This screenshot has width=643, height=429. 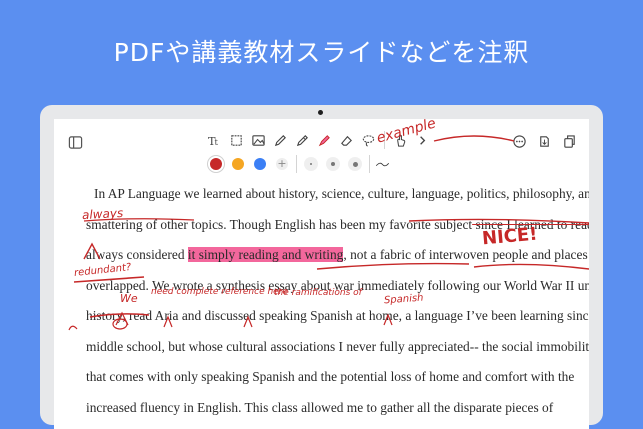 What do you see at coordinates (102, 214) in the screenshot?
I see `annotation-always: always` at bounding box center [102, 214].